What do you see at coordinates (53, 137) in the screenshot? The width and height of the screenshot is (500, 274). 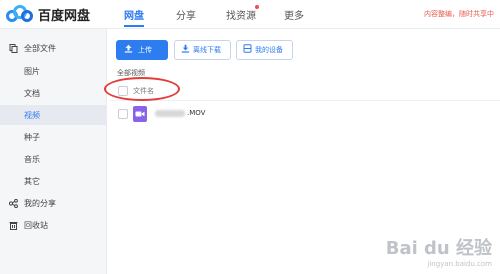 I see `sidebar-item-torrents: 种子` at bounding box center [53, 137].